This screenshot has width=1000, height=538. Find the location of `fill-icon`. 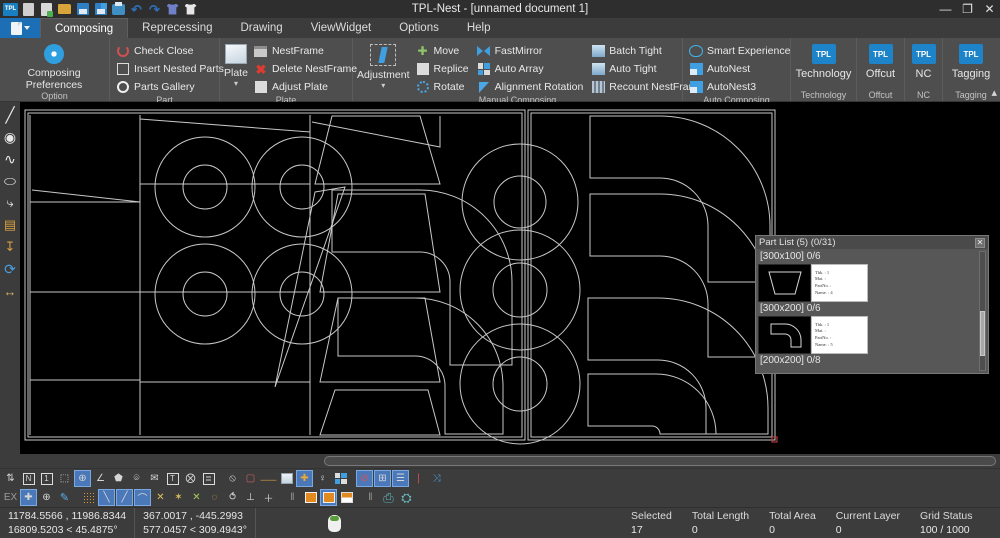

fill-icon is located at coordinates (286, 478).